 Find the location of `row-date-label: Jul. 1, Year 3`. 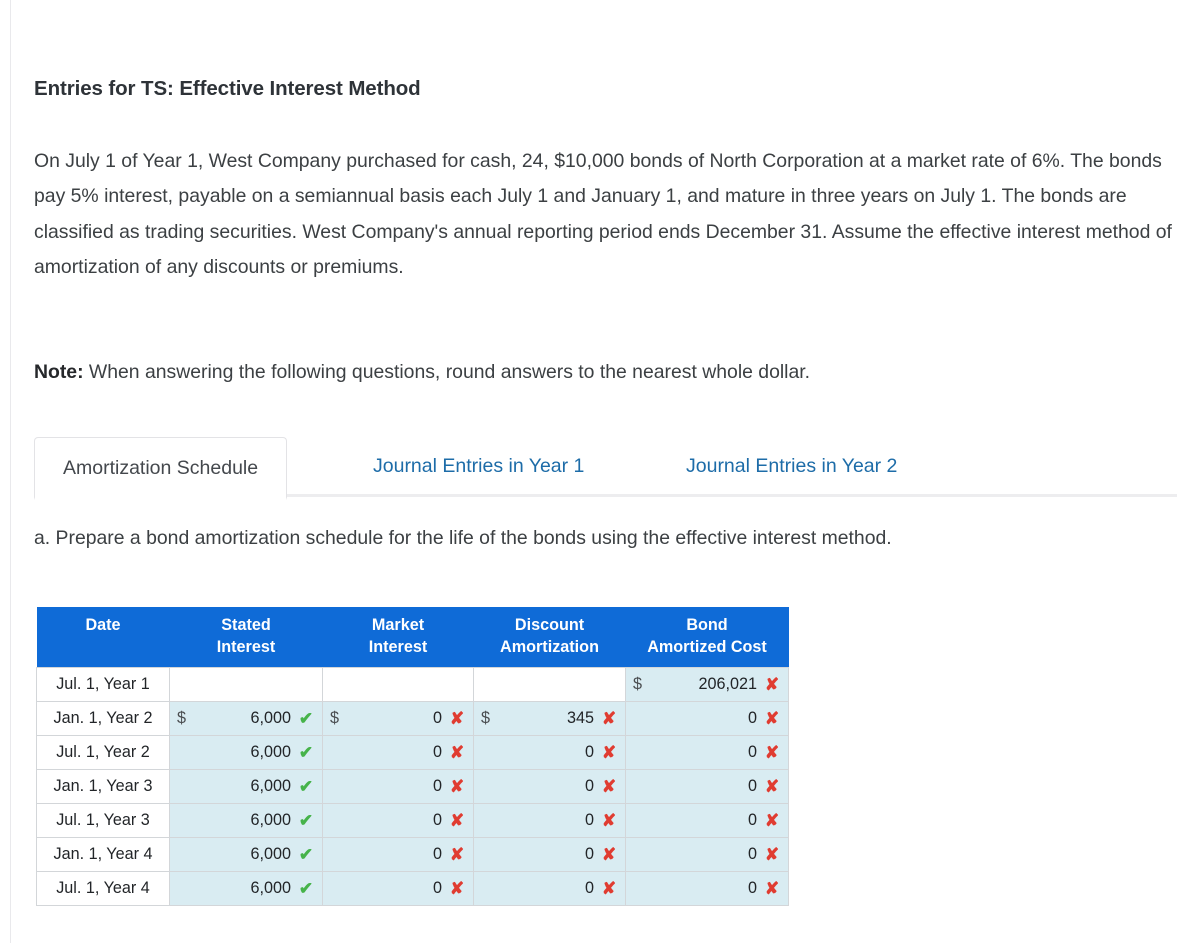

row-date-label: Jul. 1, Year 3 is located at coordinates (103, 820).